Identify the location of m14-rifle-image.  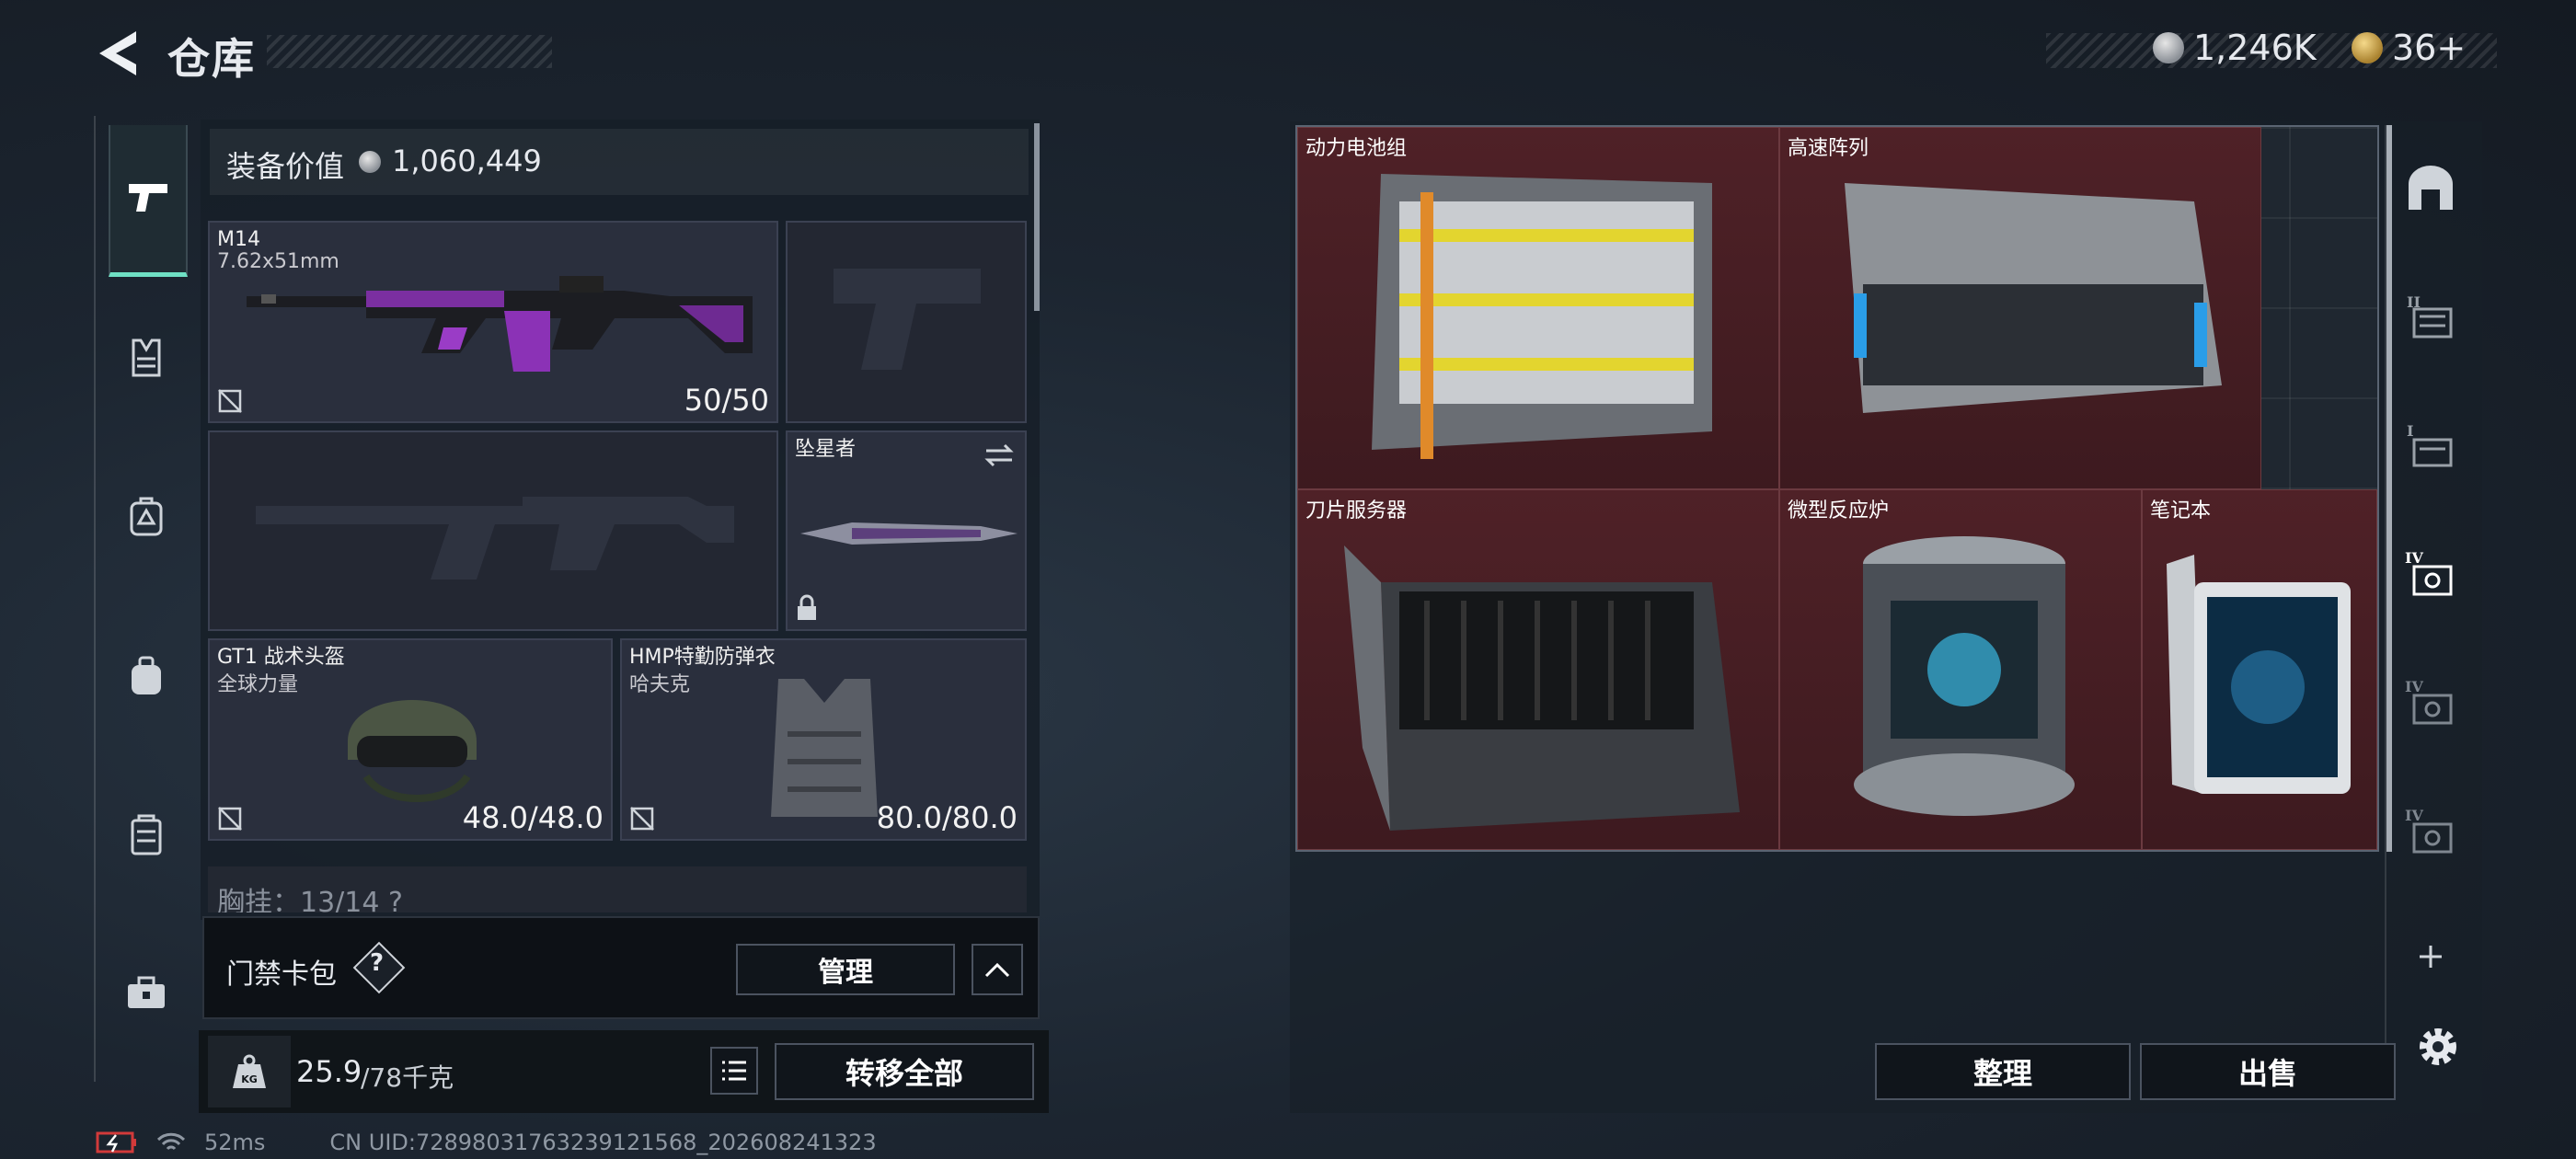
(500, 324).